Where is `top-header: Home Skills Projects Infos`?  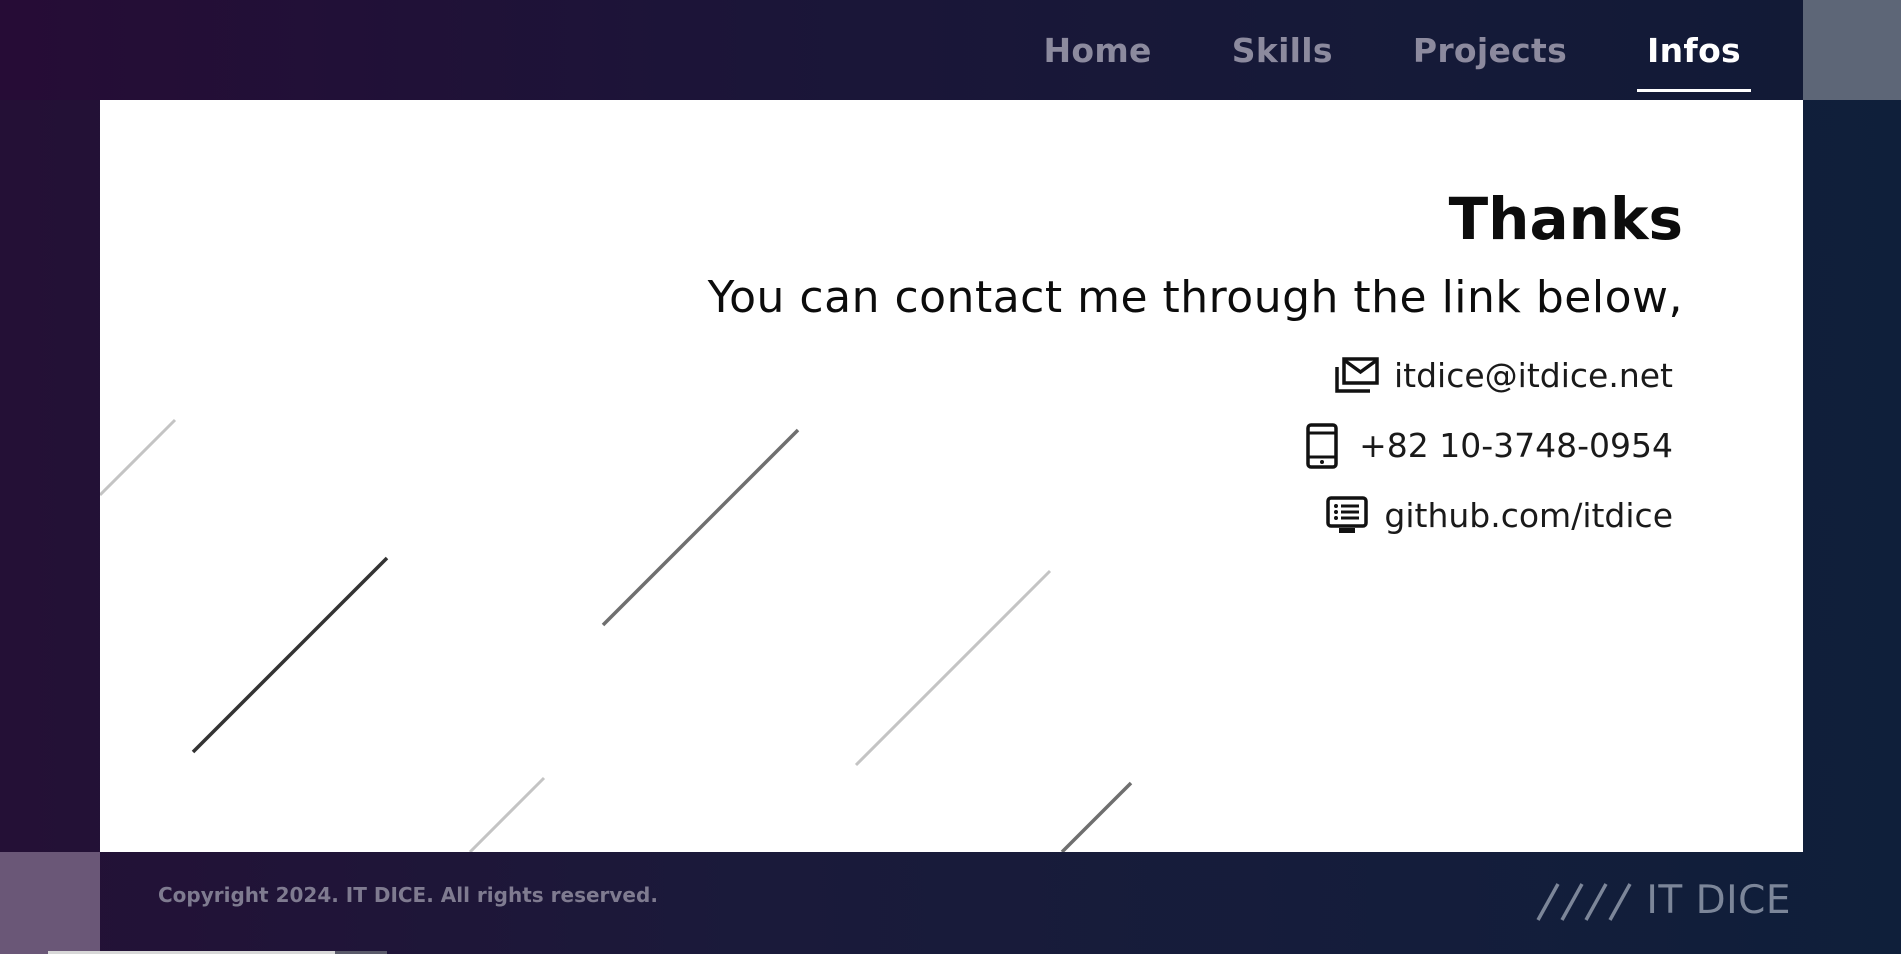 top-header: Home Skills Projects Infos is located at coordinates (950, 50).